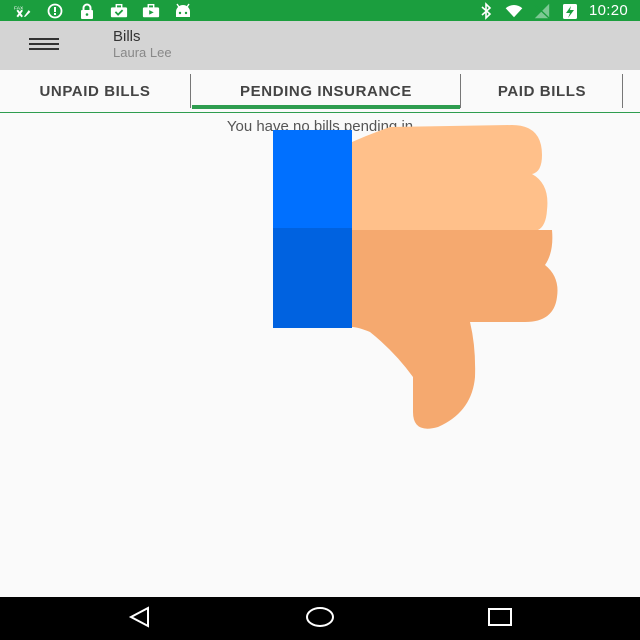 The height and width of the screenshot is (640, 640). What do you see at coordinates (119, 11) in the screenshot?
I see `briefcase-check-icon` at bounding box center [119, 11].